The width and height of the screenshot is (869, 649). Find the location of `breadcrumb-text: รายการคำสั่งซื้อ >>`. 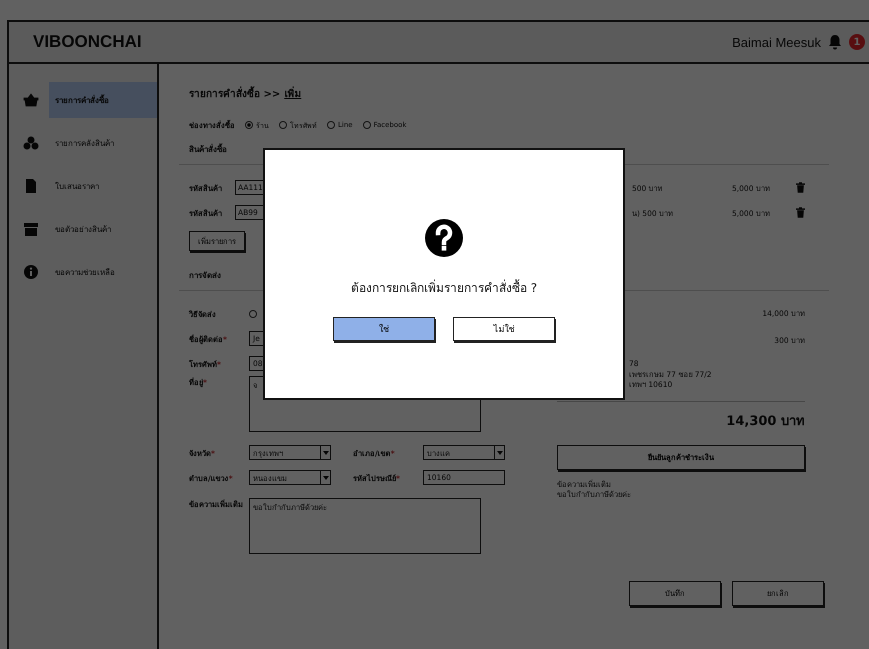

breadcrumb-text: รายการคำสั่งซื้อ >> is located at coordinates (234, 93).